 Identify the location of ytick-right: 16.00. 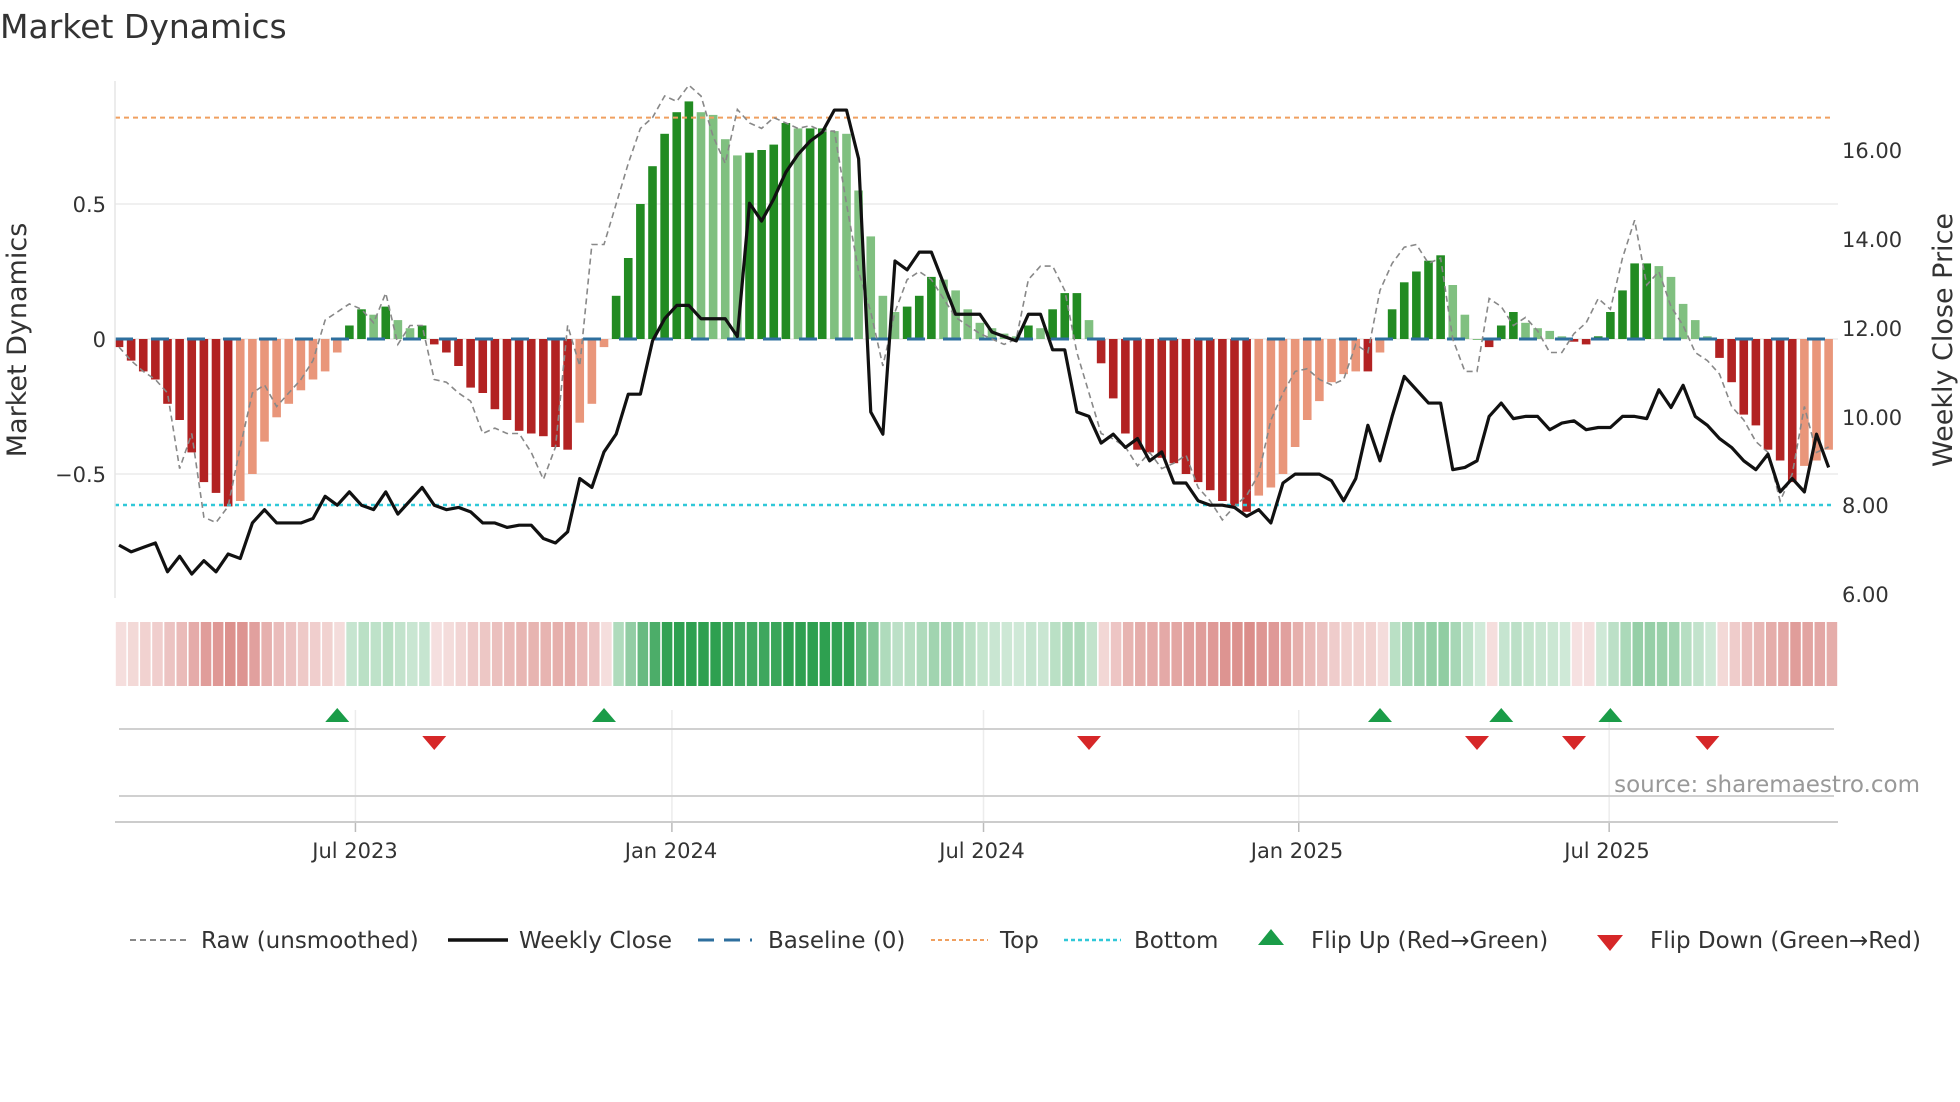
(1872, 151).